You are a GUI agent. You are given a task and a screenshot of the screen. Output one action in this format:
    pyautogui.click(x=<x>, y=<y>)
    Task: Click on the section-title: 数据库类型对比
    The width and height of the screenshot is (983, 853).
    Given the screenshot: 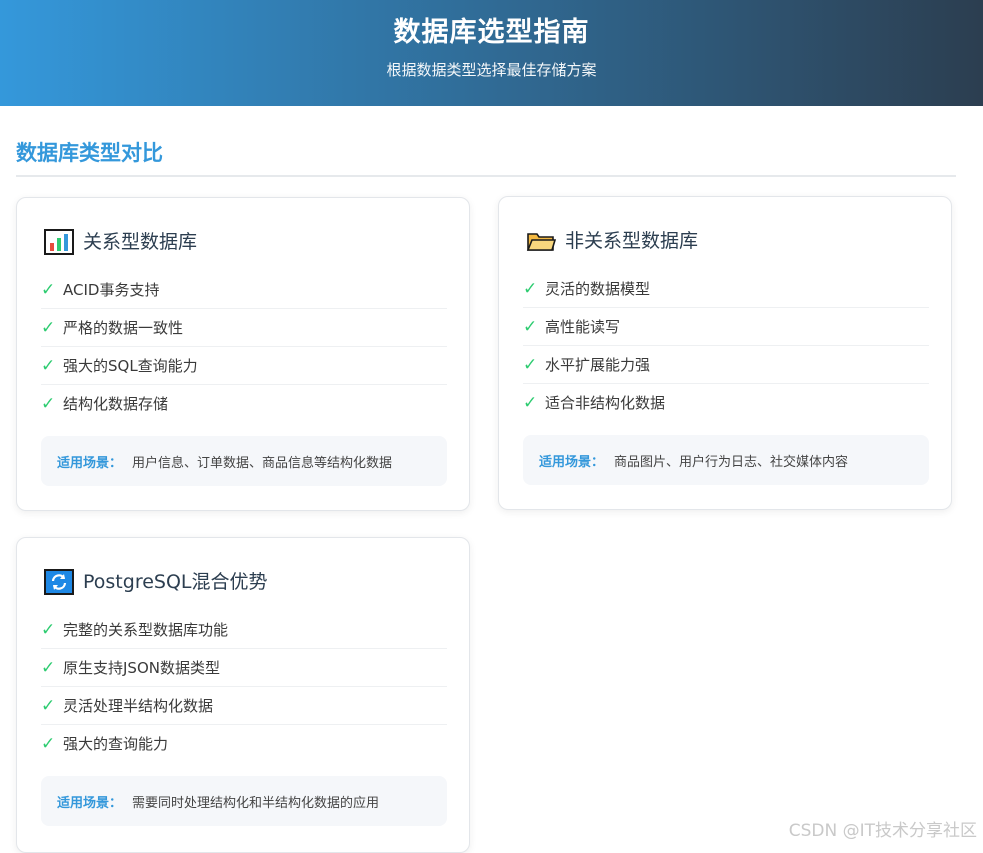 What is the action you would take?
    pyautogui.click(x=89, y=153)
    